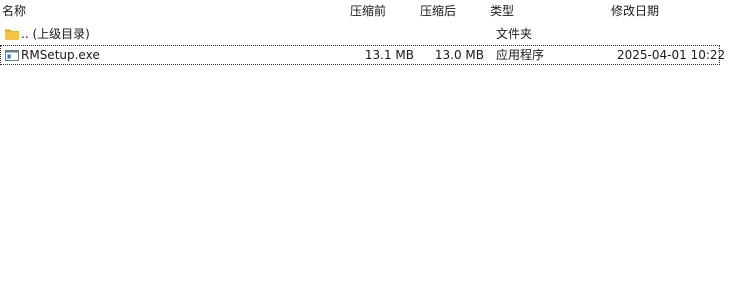 The image size is (734, 300). I want to click on list-item-parent-directory: .. (上级目录) 文件夹, so click(360, 34).